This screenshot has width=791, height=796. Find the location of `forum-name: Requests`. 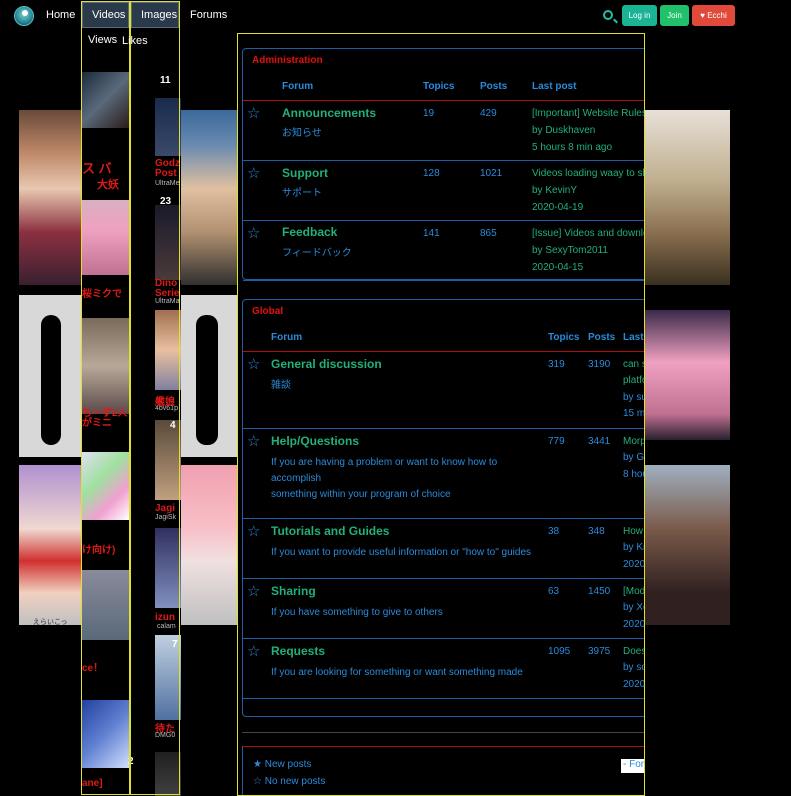

forum-name: Requests is located at coordinates (298, 651).